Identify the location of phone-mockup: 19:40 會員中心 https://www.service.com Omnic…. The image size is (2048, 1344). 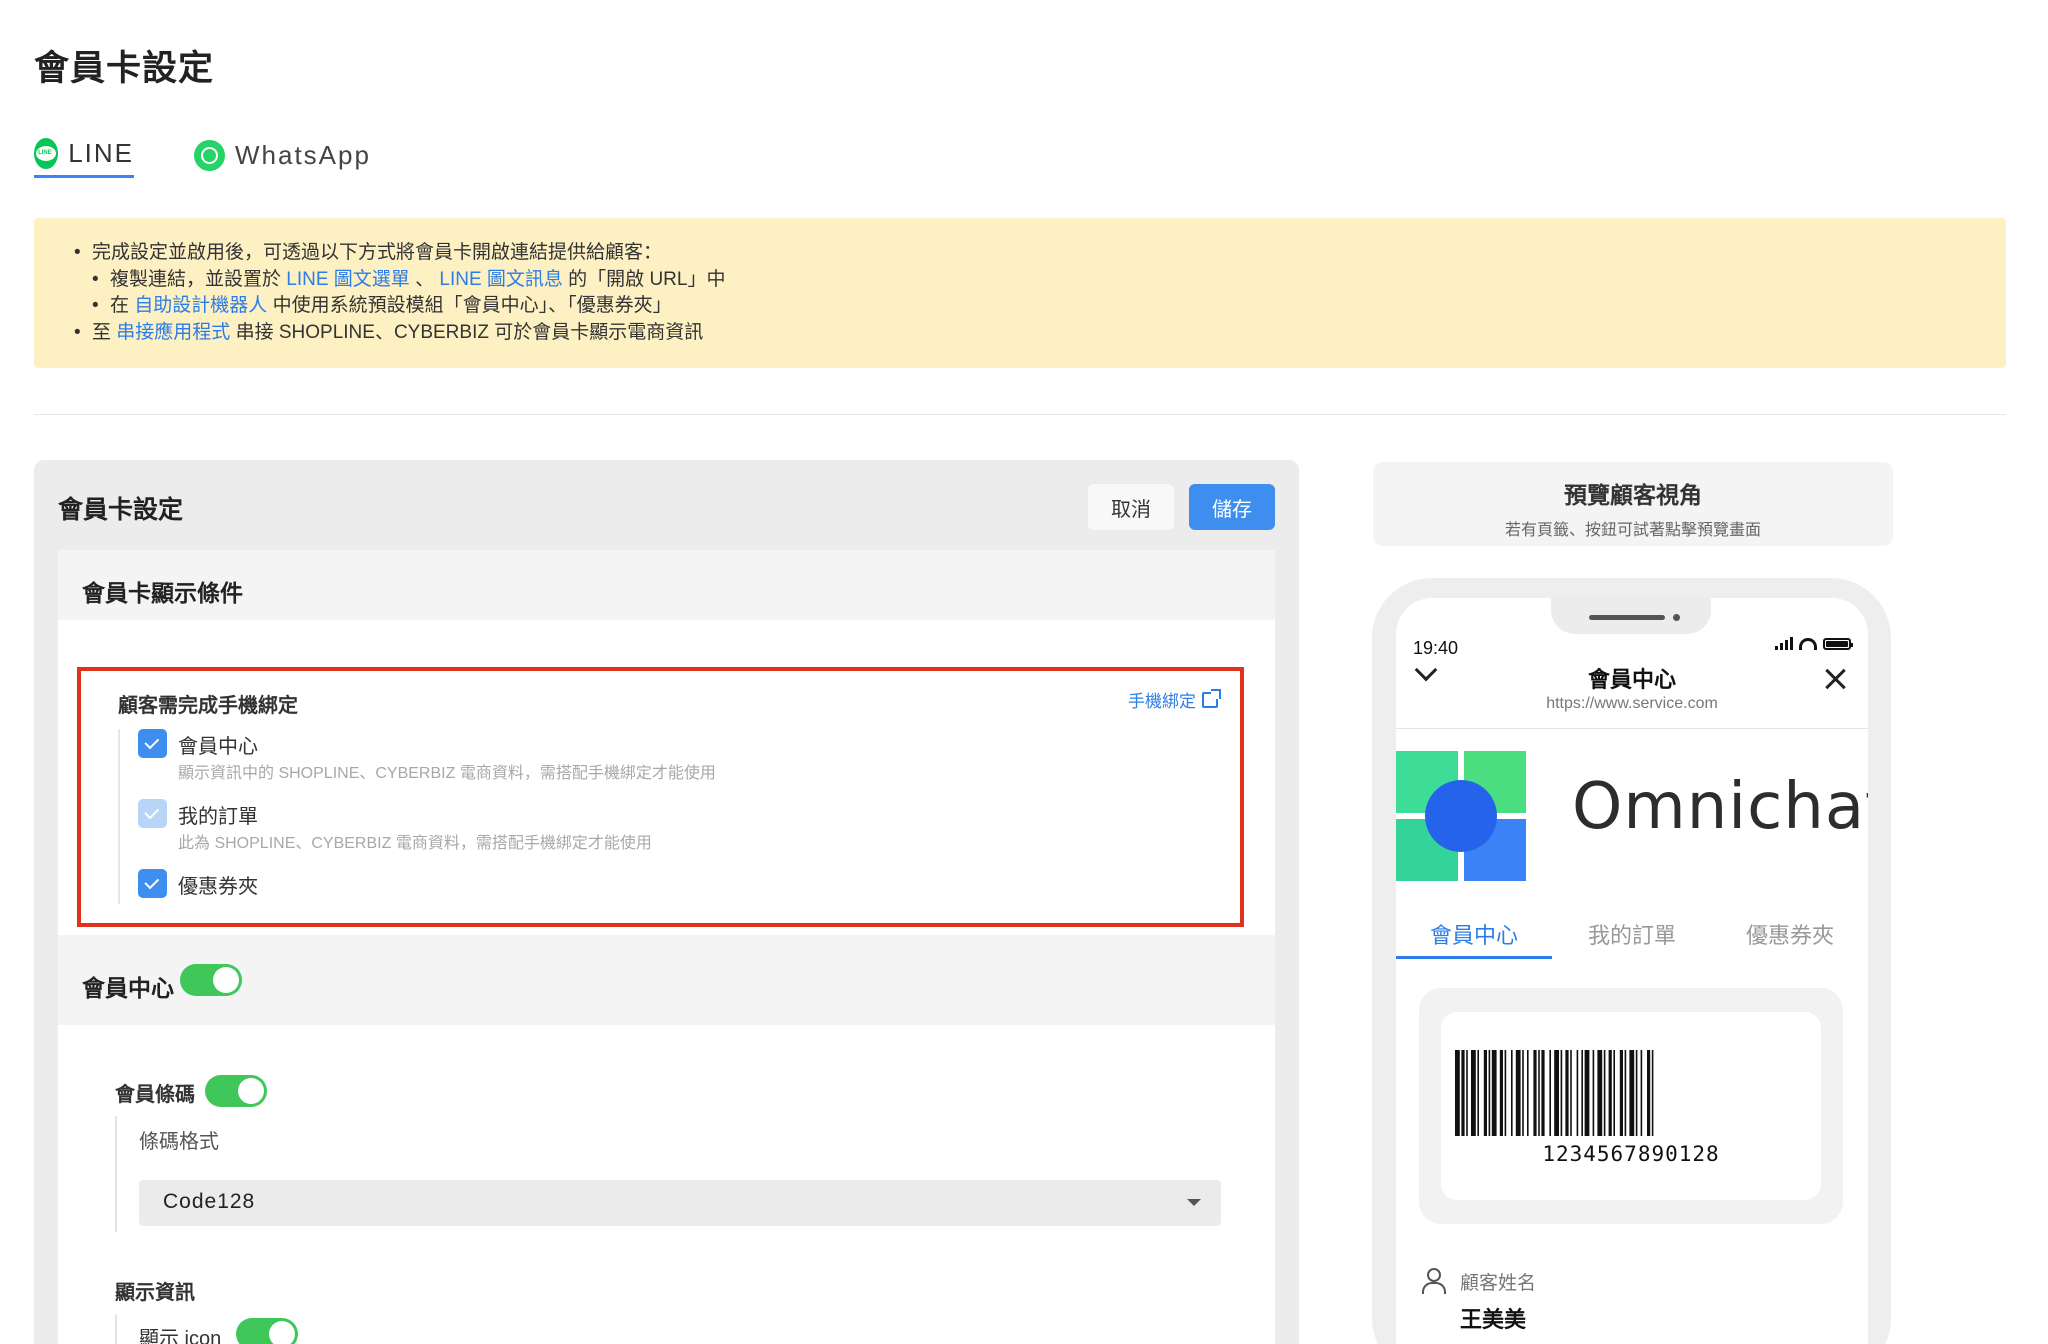
(1631, 961).